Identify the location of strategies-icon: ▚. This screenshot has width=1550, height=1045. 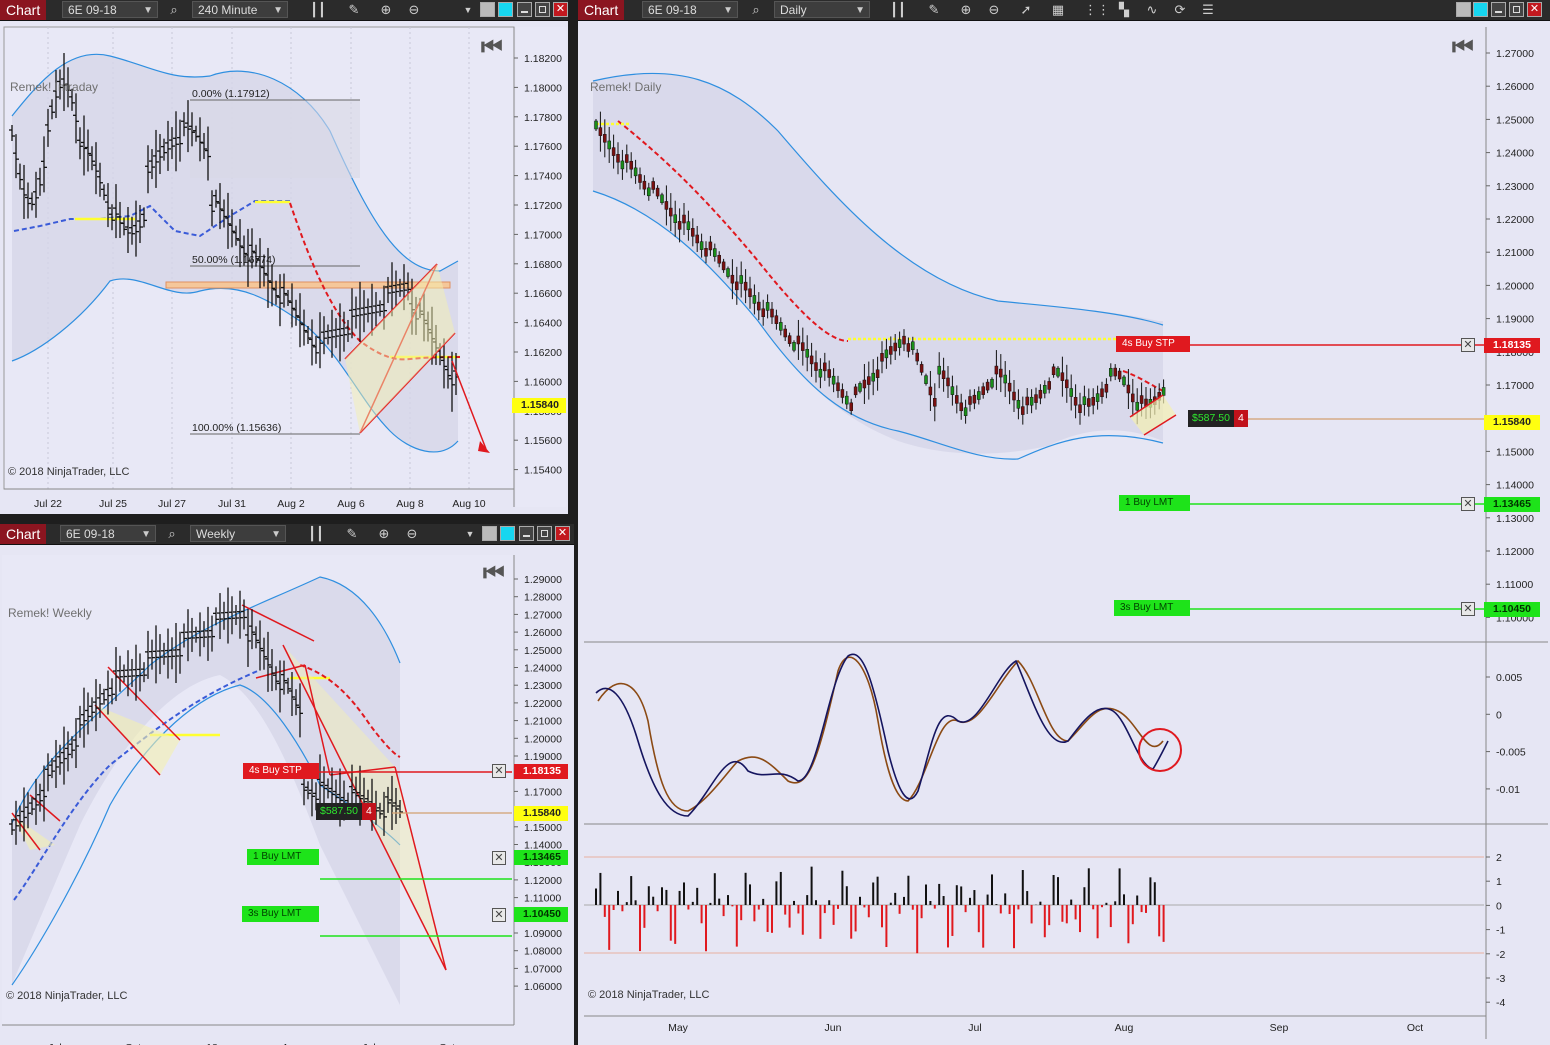
(1124, 10).